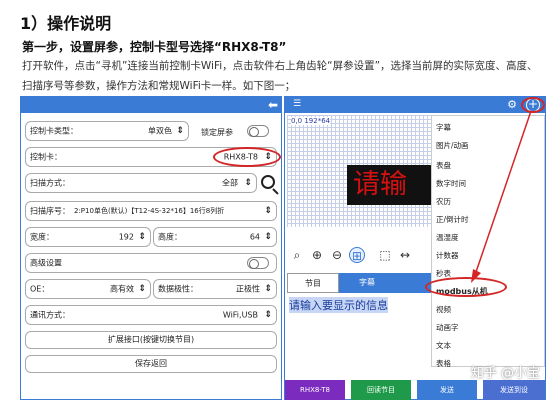  What do you see at coordinates (50, 211) in the screenshot?
I see `scan-seq-label: 扫描序号：` at bounding box center [50, 211].